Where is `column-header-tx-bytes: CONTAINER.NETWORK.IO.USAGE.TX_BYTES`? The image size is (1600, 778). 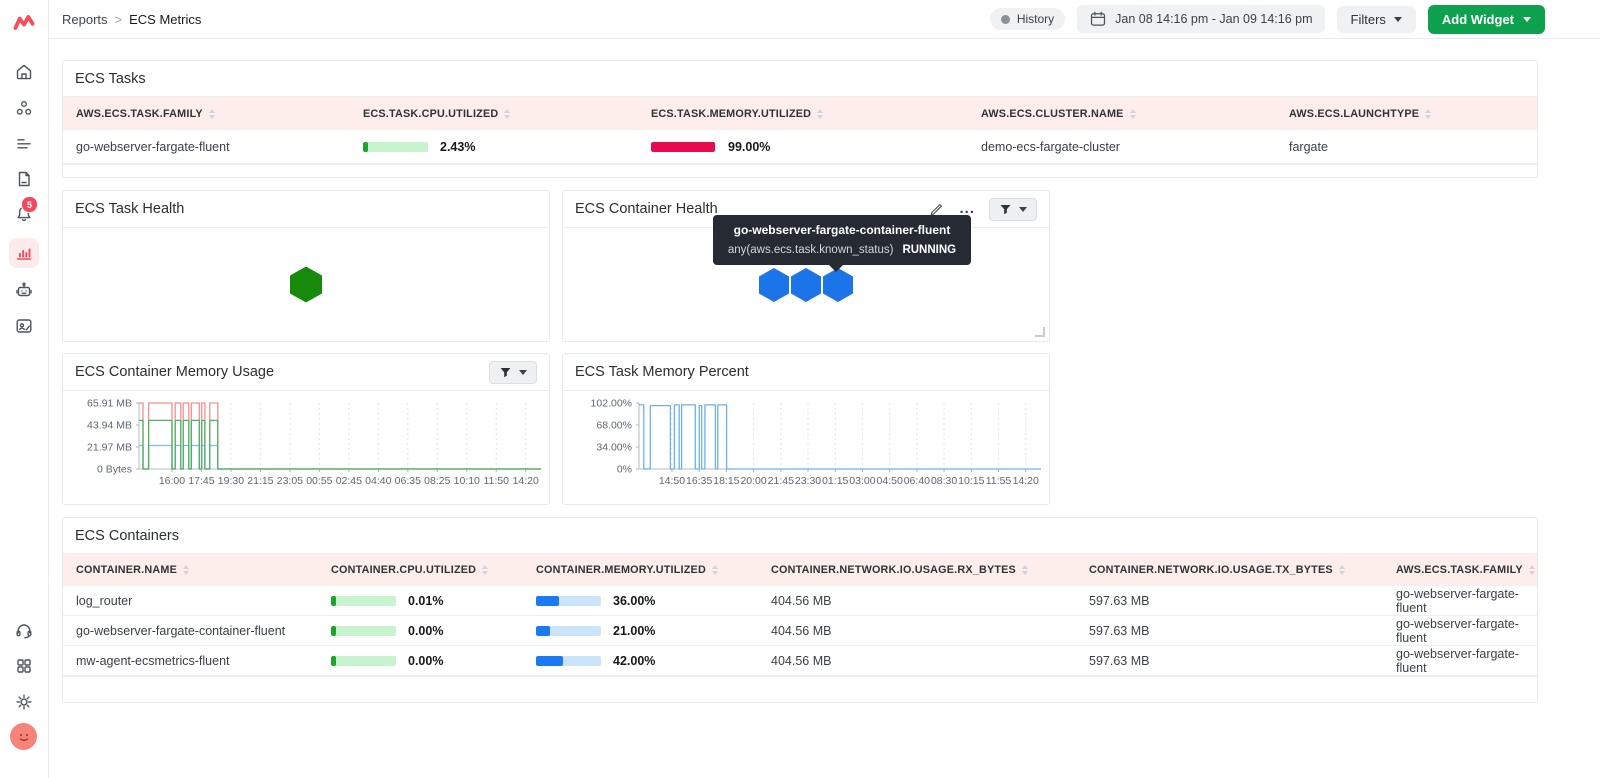 column-header-tx-bytes: CONTAINER.NETWORK.IO.USAGE.TX_BYTES is located at coordinates (1229, 570).